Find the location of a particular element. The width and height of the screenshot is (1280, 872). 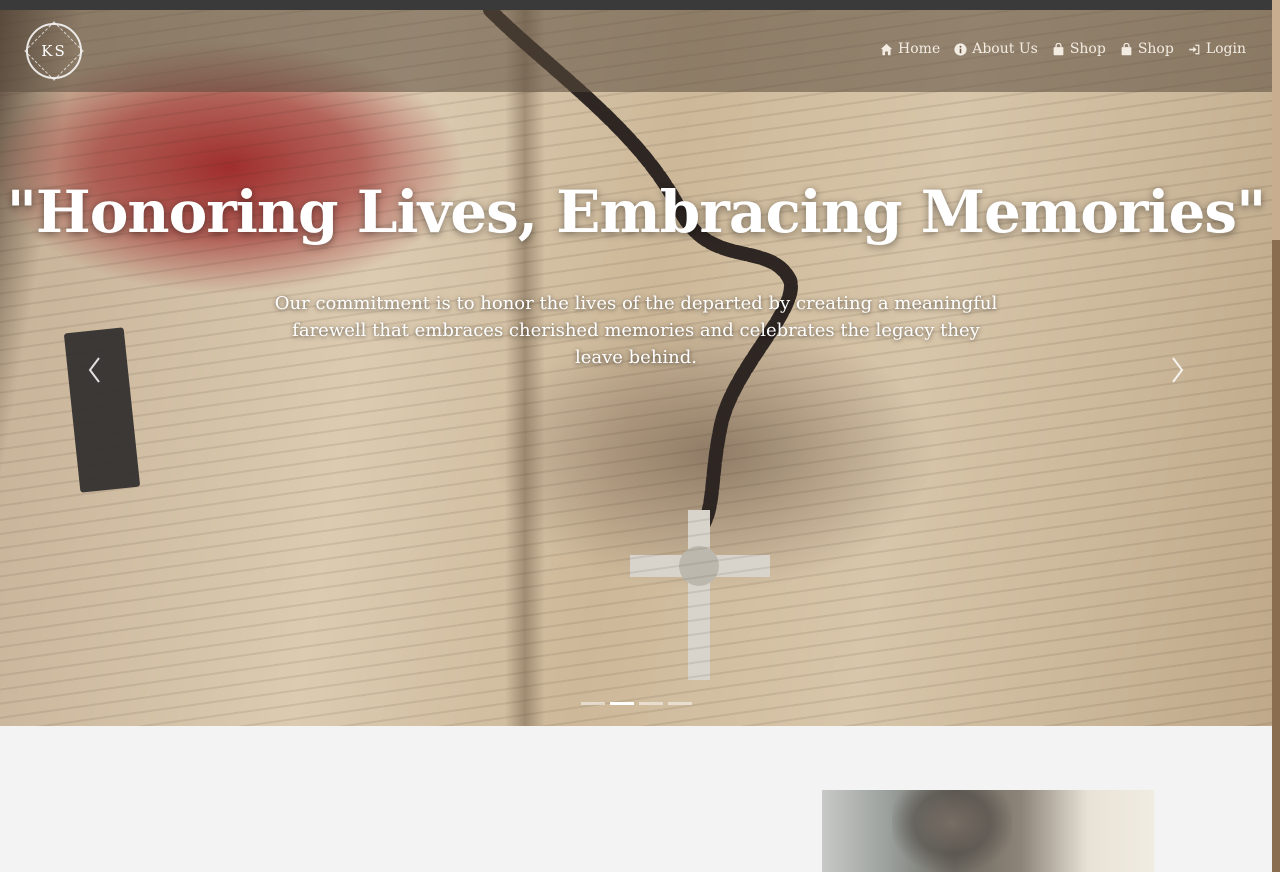

nav-shop-secondary: Shop is located at coordinates (1147, 49).